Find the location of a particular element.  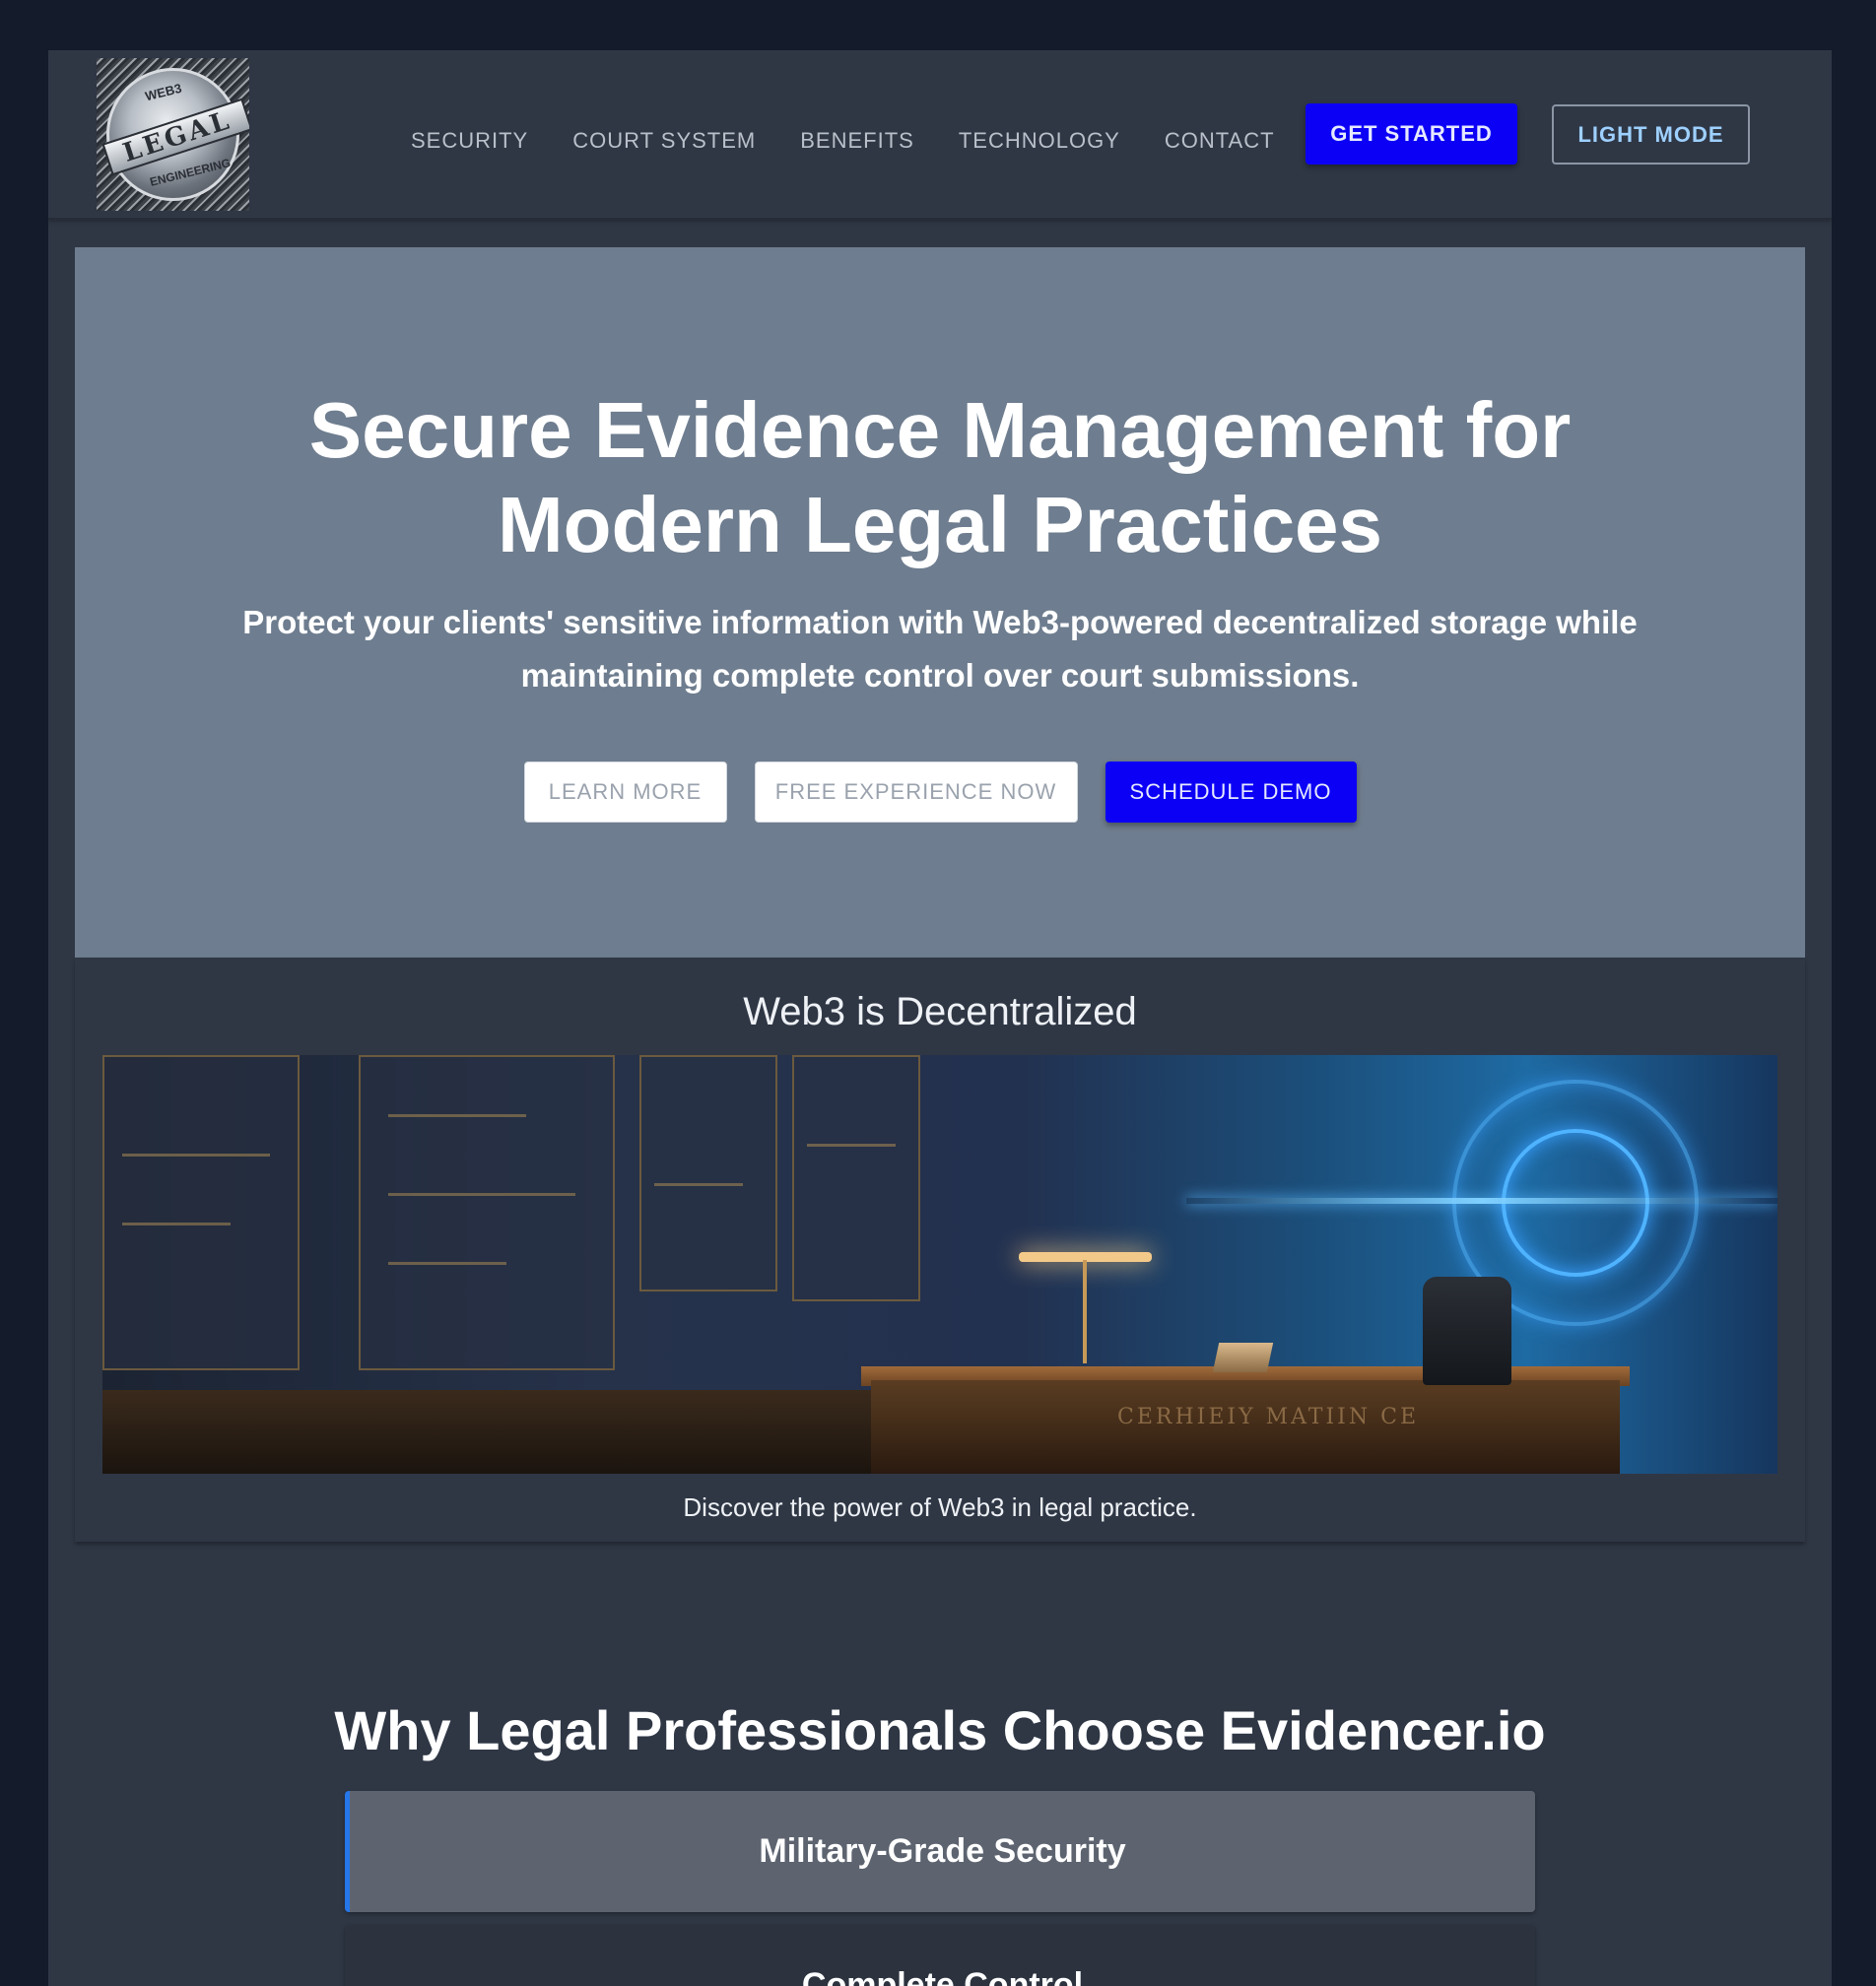

free-experience-button: FREE EXPERIENCE NOW is located at coordinates (916, 792).